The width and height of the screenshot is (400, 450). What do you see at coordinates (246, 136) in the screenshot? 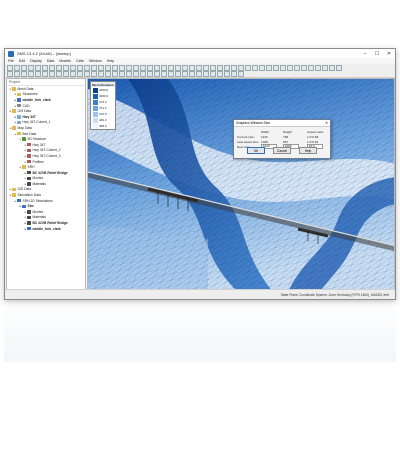
I see `current-size-label: Current size:` at bounding box center [246, 136].